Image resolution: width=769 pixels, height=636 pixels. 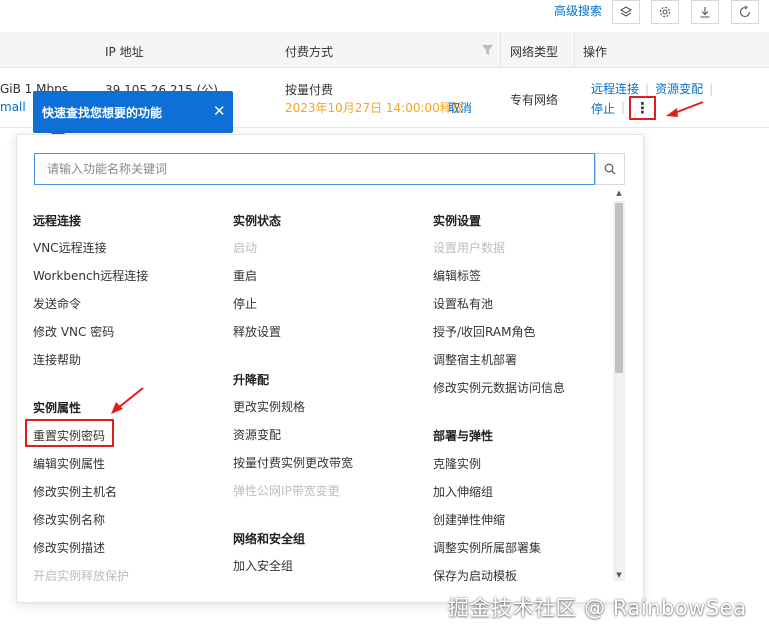 I want to click on section-remote-connect: 远程连接, so click(x=57, y=221).